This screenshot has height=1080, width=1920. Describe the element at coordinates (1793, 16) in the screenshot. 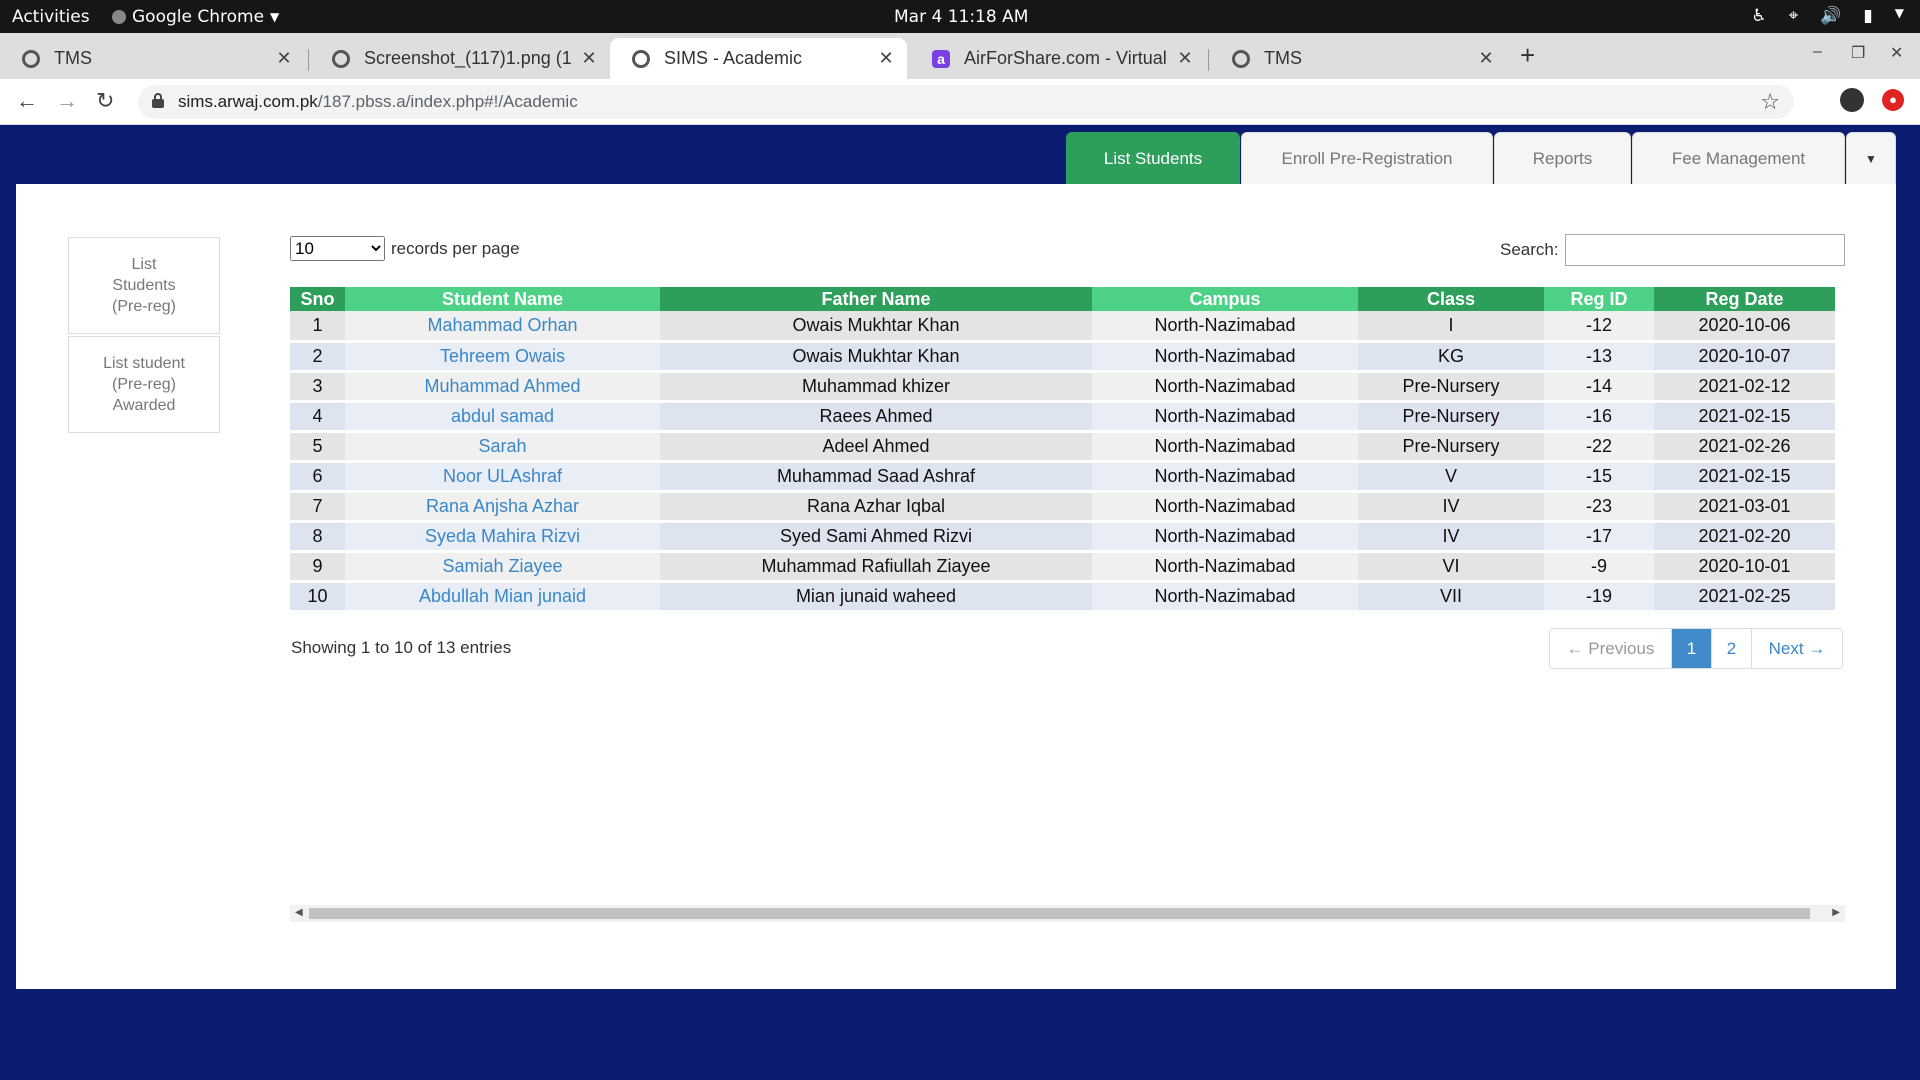

I see `network-icon: ⌖` at that location.